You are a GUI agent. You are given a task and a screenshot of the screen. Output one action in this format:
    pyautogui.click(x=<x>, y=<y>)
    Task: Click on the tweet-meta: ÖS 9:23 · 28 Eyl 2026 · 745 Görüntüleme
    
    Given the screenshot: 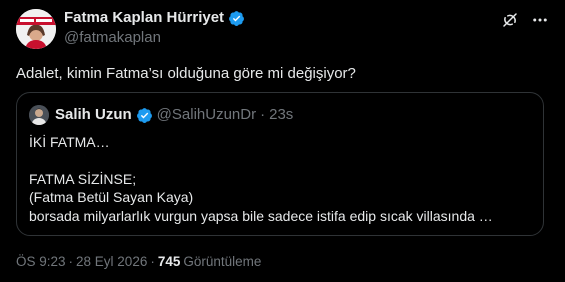 What is the action you would take?
    pyautogui.click(x=138, y=262)
    